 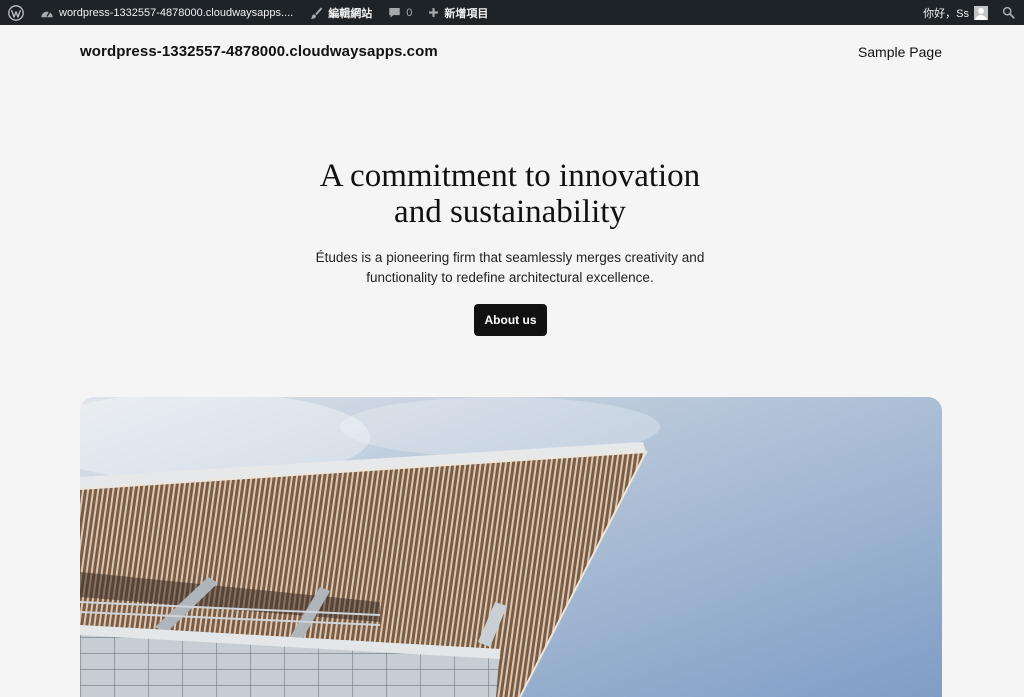 I want to click on comments-count: 0, so click(x=409, y=12).